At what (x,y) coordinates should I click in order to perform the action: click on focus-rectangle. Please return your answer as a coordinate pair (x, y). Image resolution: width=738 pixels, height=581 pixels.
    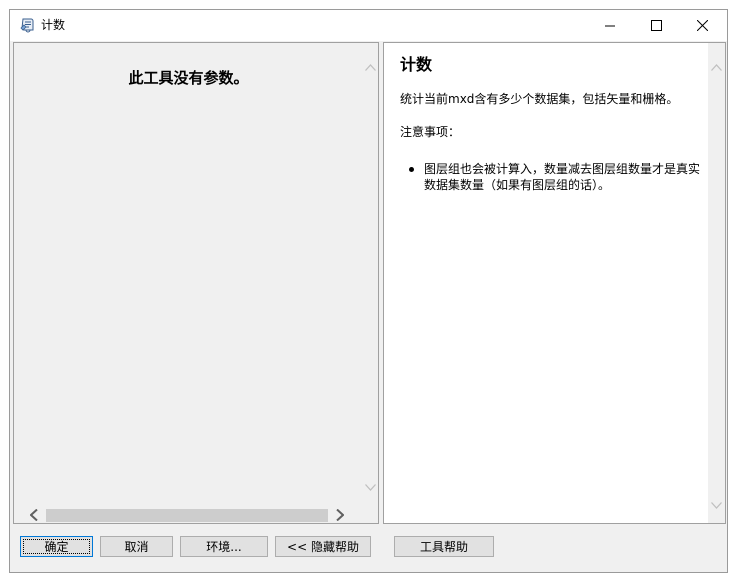
    Looking at the image, I should click on (56, 546).